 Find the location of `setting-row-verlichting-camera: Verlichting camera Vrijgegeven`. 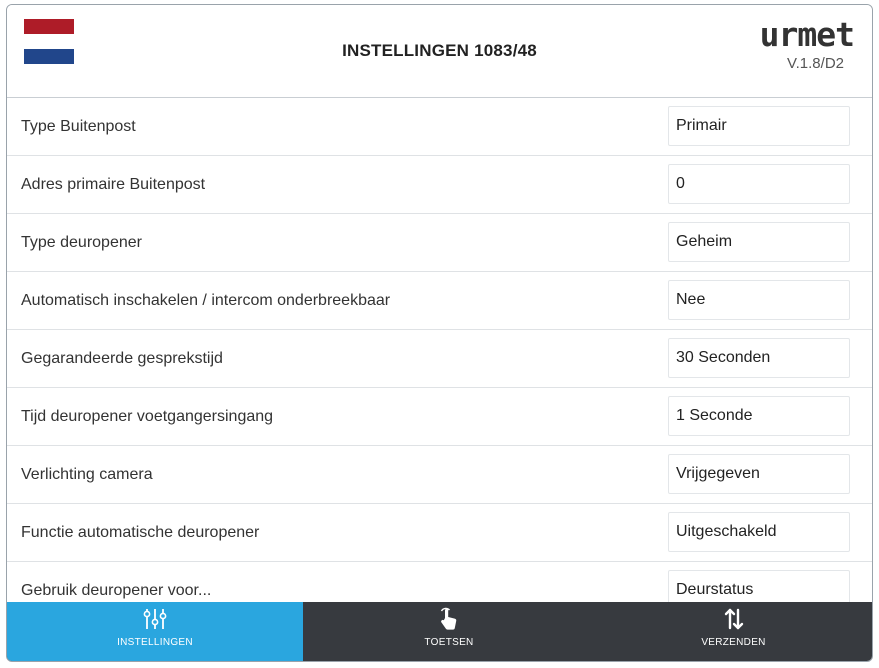

setting-row-verlichting-camera: Verlichting camera Vrijgegeven is located at coordinates (439, 475).